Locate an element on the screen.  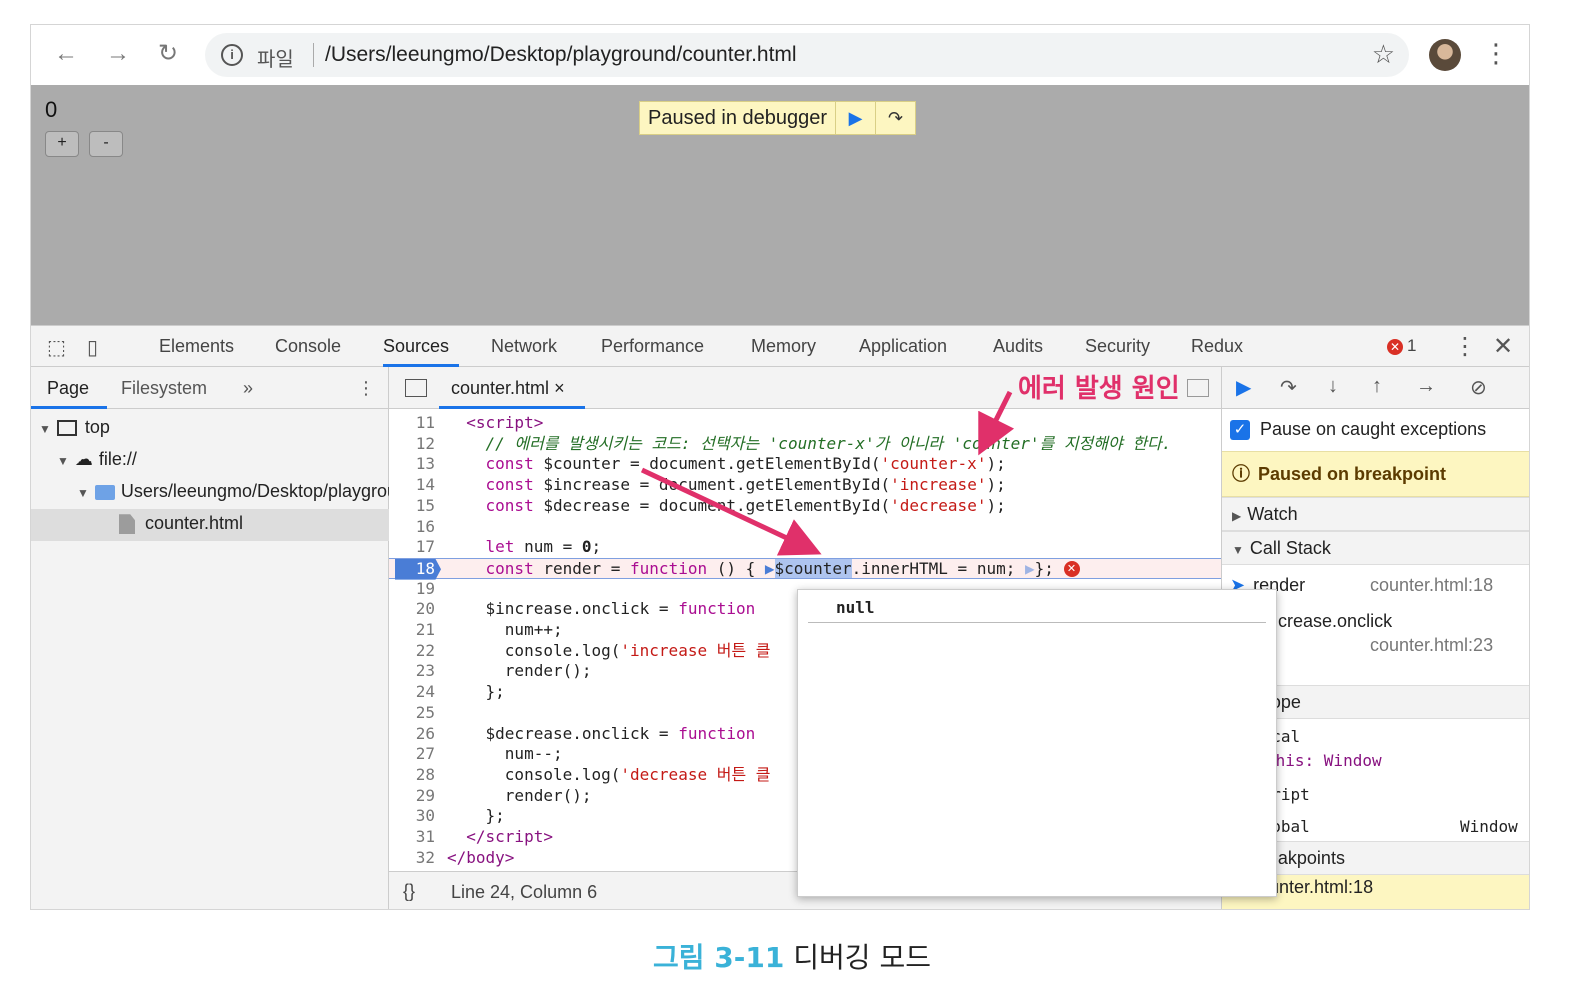
step-out-icon: ↑ is located at coordinates (1377, 386).